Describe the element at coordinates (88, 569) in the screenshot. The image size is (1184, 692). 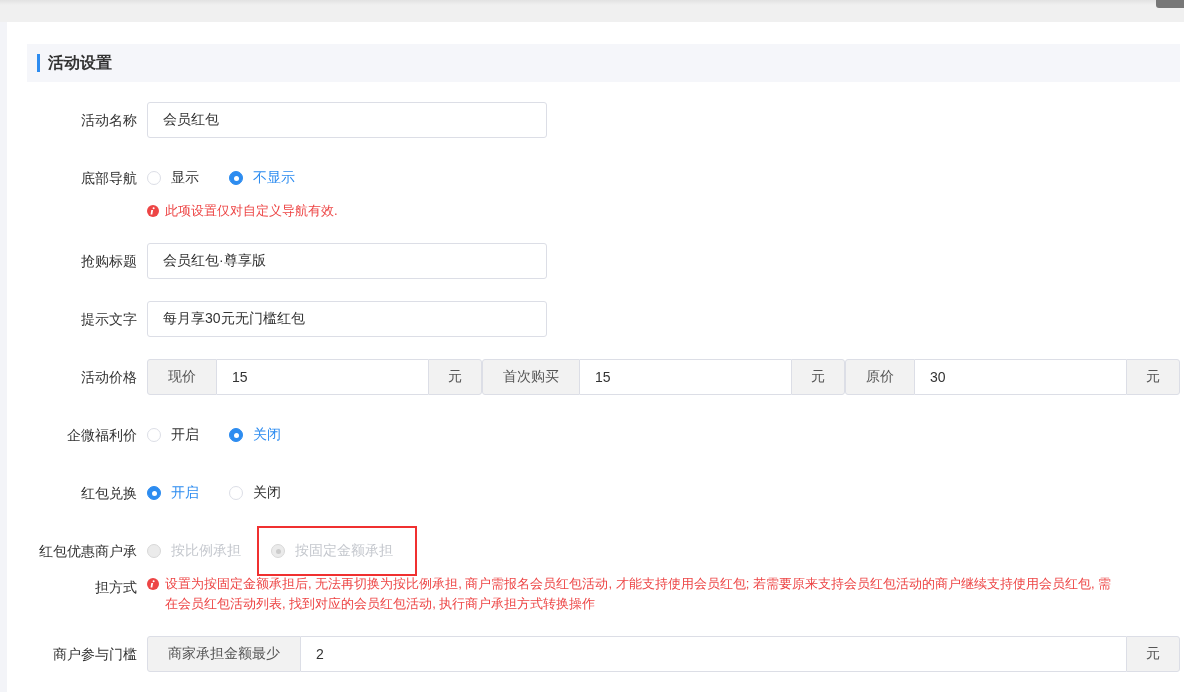
I see `field-label: 红包优惠商户承担方式` at that location.